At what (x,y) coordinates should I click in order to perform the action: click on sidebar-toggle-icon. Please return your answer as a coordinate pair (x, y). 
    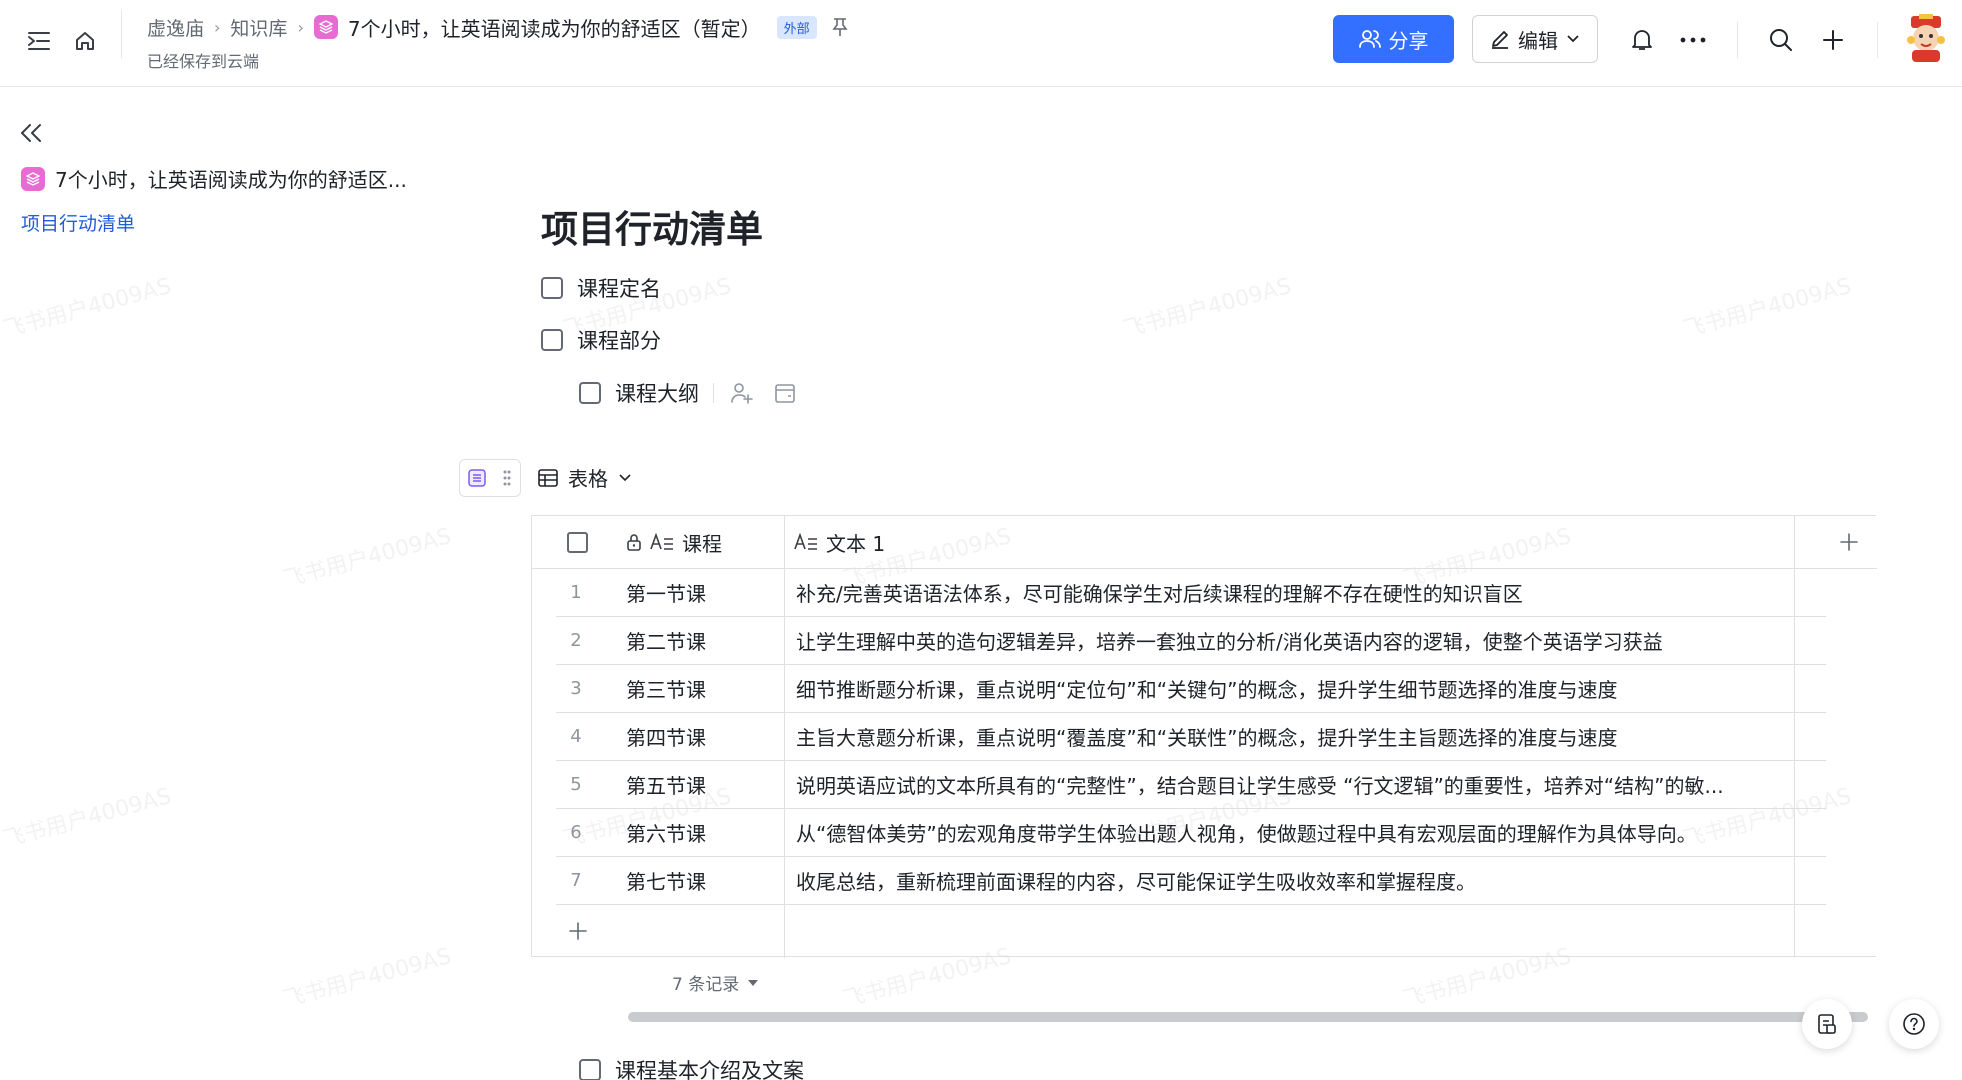
    Looking at the image, I should click on (39, 41).